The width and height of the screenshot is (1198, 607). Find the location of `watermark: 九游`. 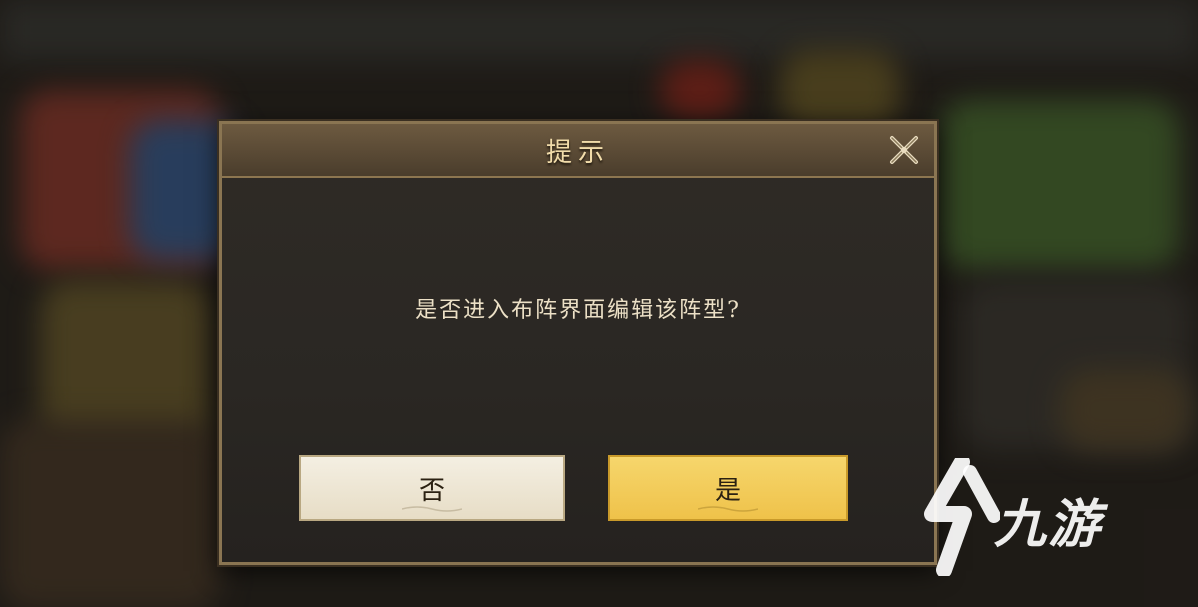

watermark: 九游 is located at coordinates (1040, 518).